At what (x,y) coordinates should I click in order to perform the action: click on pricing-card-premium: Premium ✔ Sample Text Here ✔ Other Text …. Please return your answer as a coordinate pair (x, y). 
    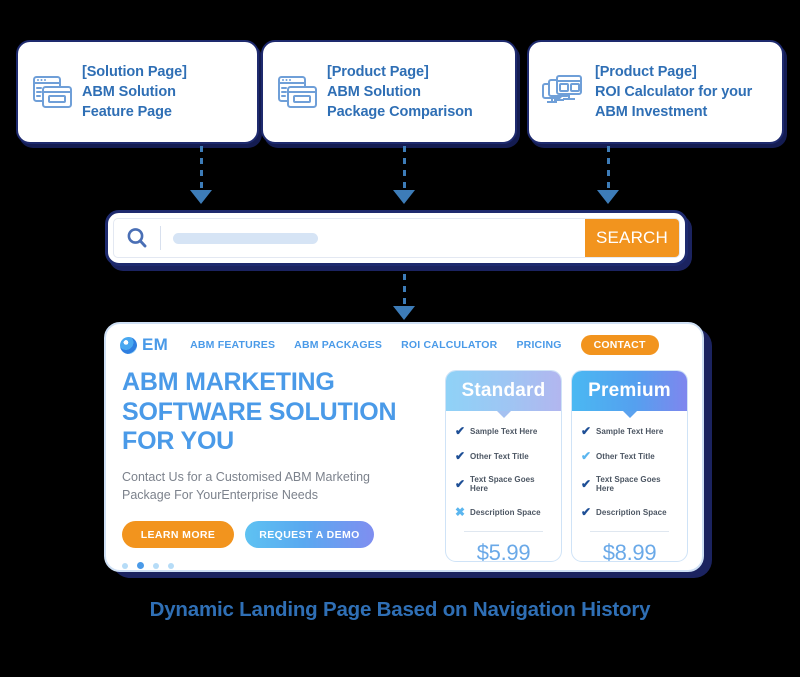
    Looking at the image, I should click on (629, 466).